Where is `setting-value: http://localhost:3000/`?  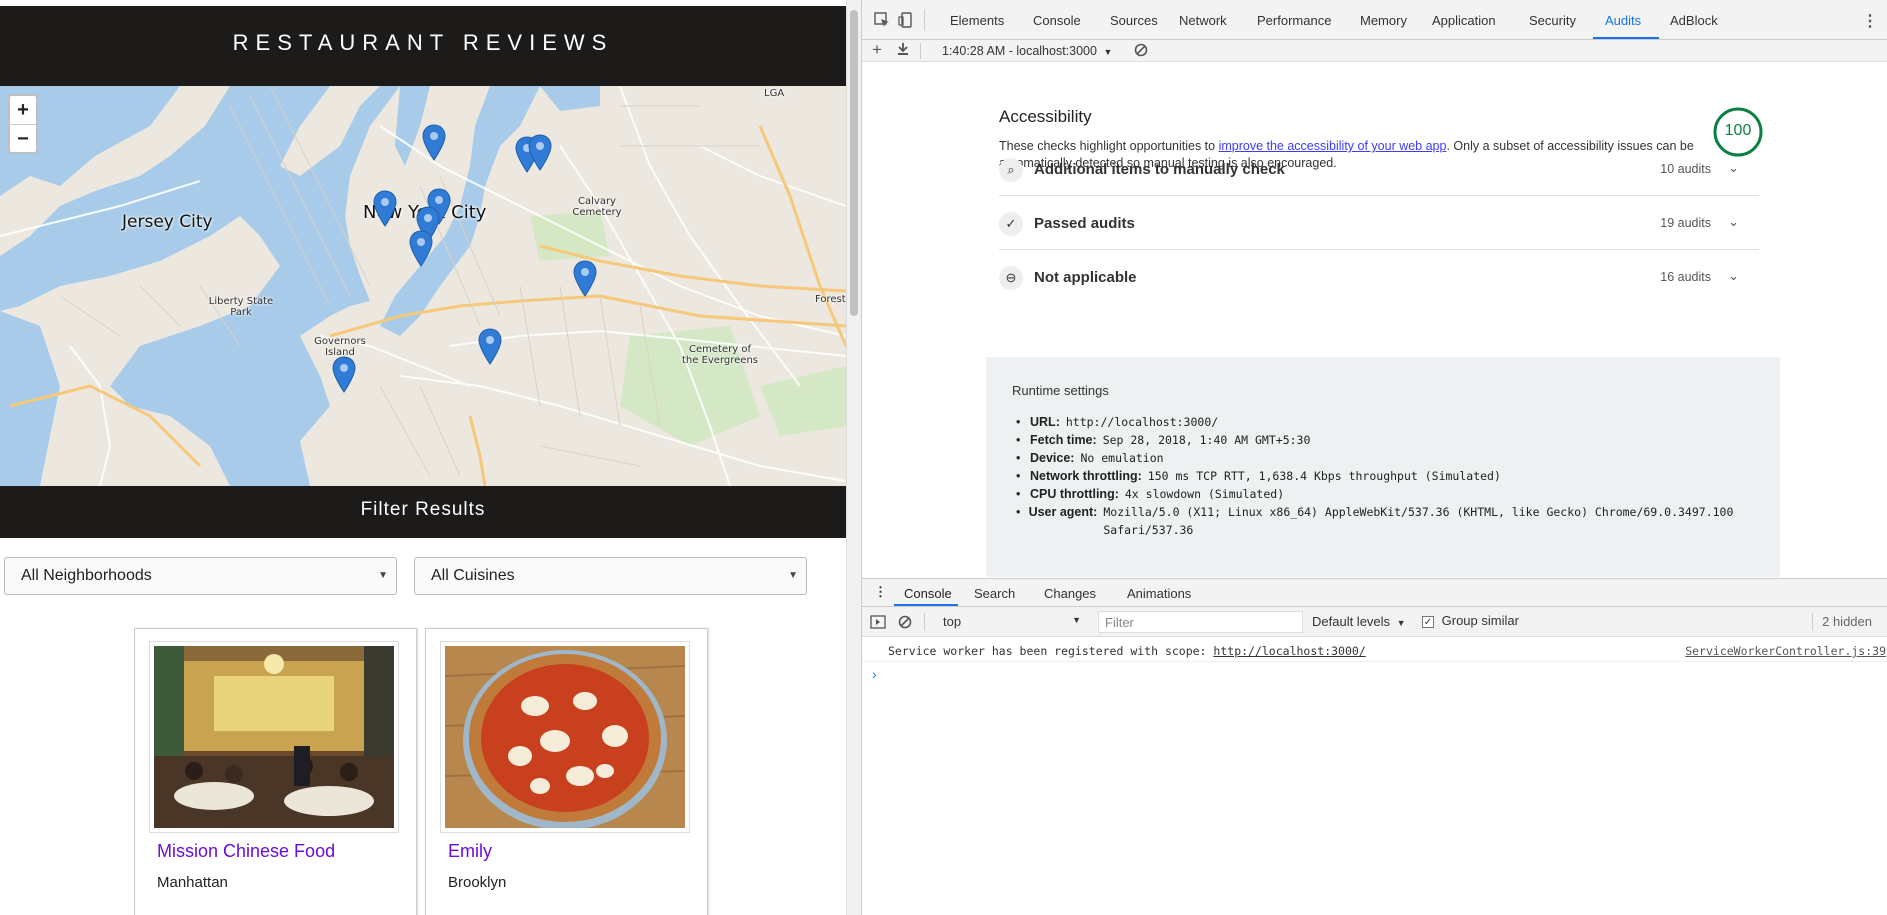
setting-value: http://localhost:3000/ is located at coordinates (1142, 422).